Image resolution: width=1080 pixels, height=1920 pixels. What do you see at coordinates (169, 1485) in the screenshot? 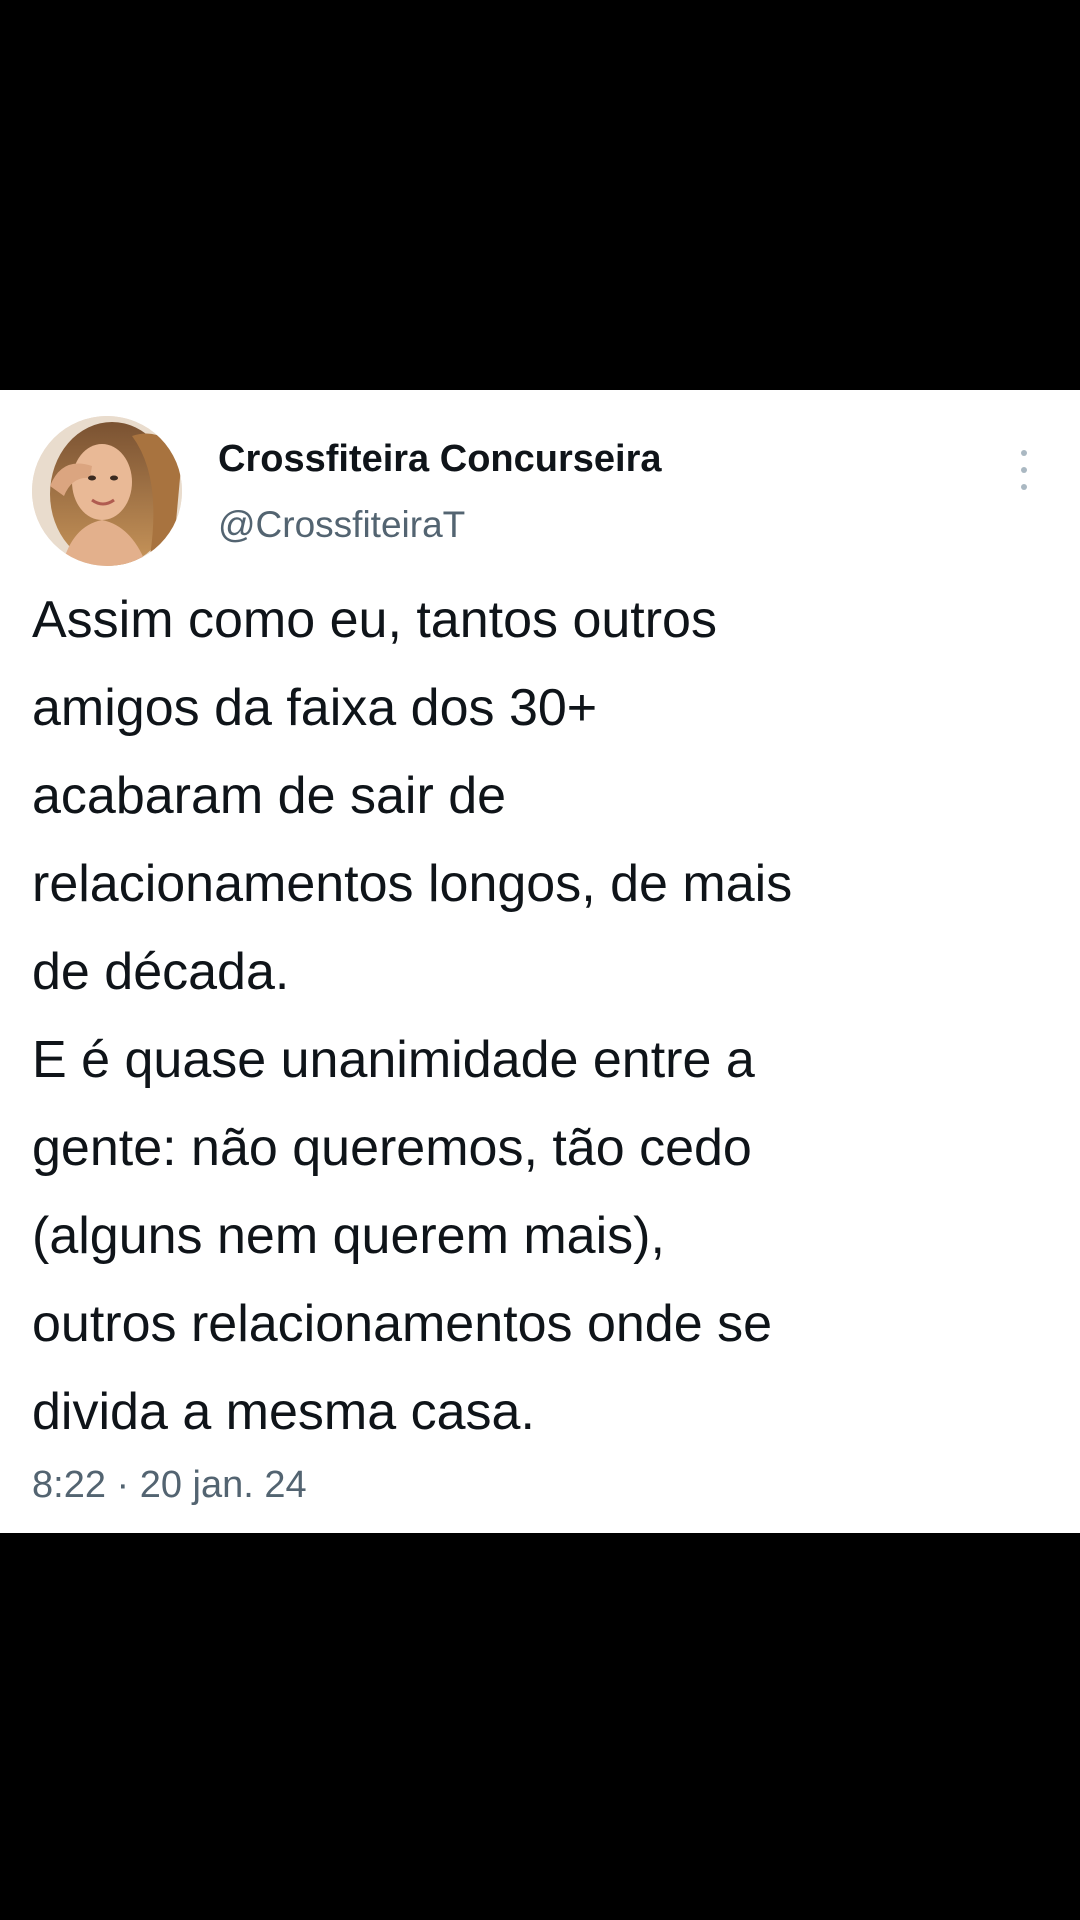
I see `tweet-timestamp: 8:22 · 20 jan. 24` at bounding box center [169, 1485].